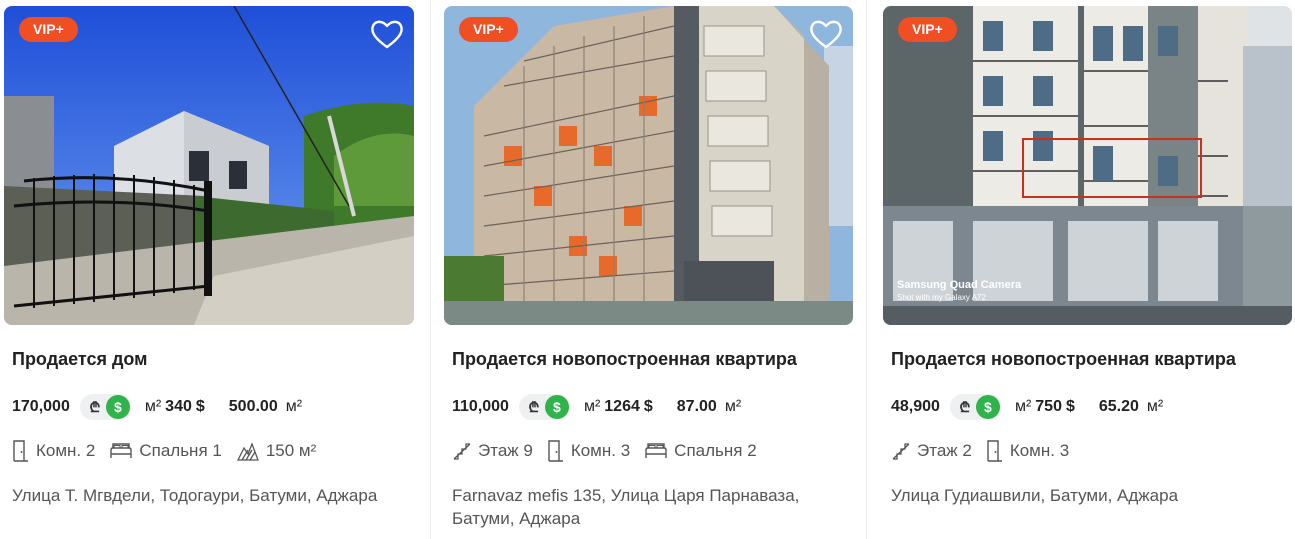 The image size is (1295, 539). Describe the element at coordinates (180, 450) in the screenshot. I see `feature-text: Спальня 1` at that location.